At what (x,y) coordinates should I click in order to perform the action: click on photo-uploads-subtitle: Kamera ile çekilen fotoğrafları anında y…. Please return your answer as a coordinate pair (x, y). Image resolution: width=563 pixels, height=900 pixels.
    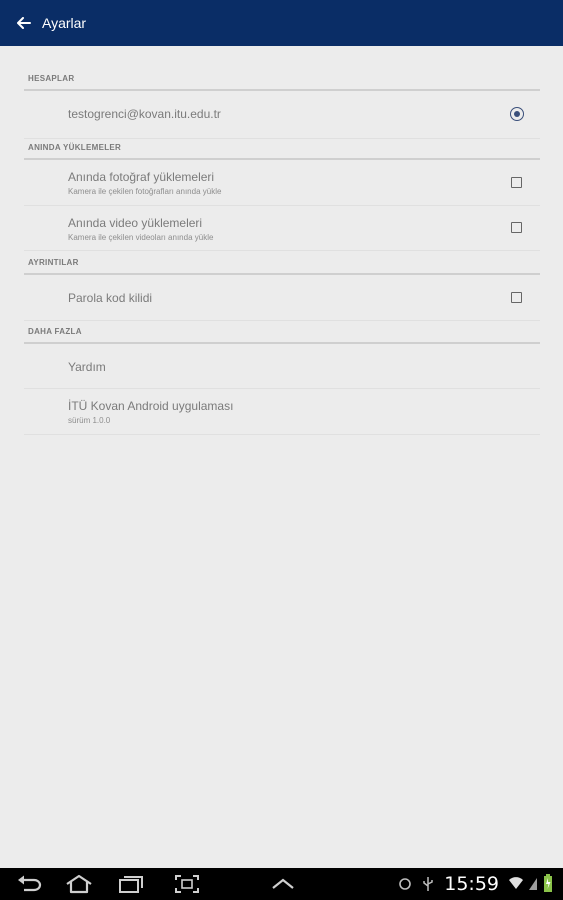
    Looking at the image, I should click on (145, 191).